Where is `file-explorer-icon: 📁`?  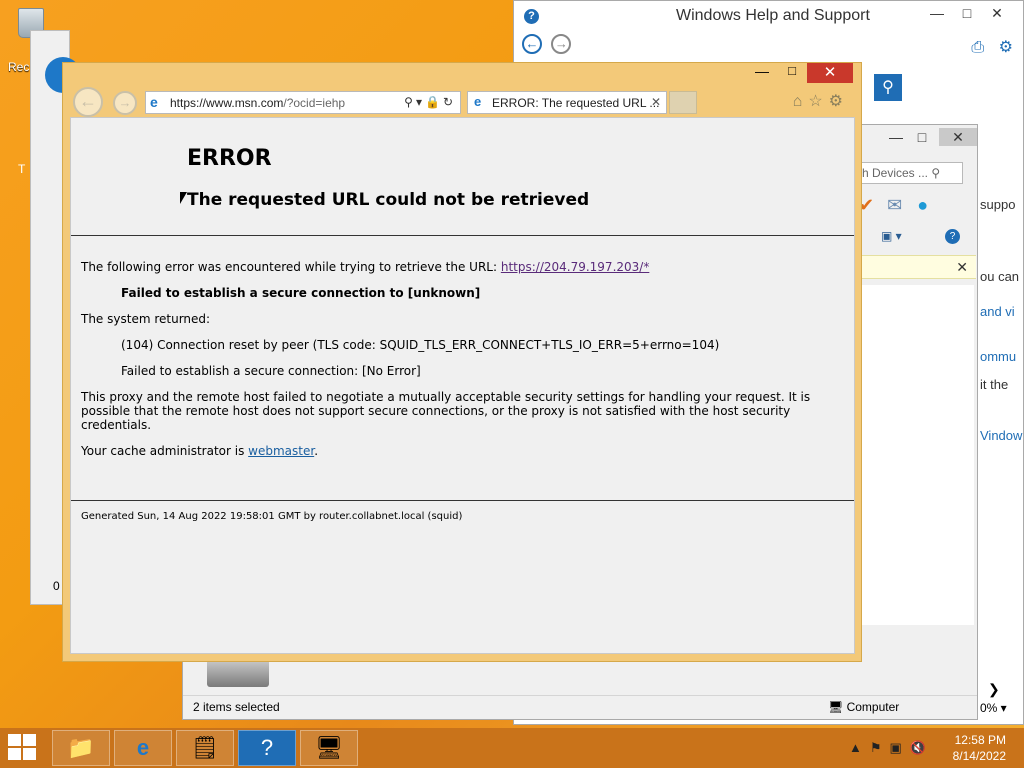
file-explorer-icon: 📁 is located at coordinates (81, 748).